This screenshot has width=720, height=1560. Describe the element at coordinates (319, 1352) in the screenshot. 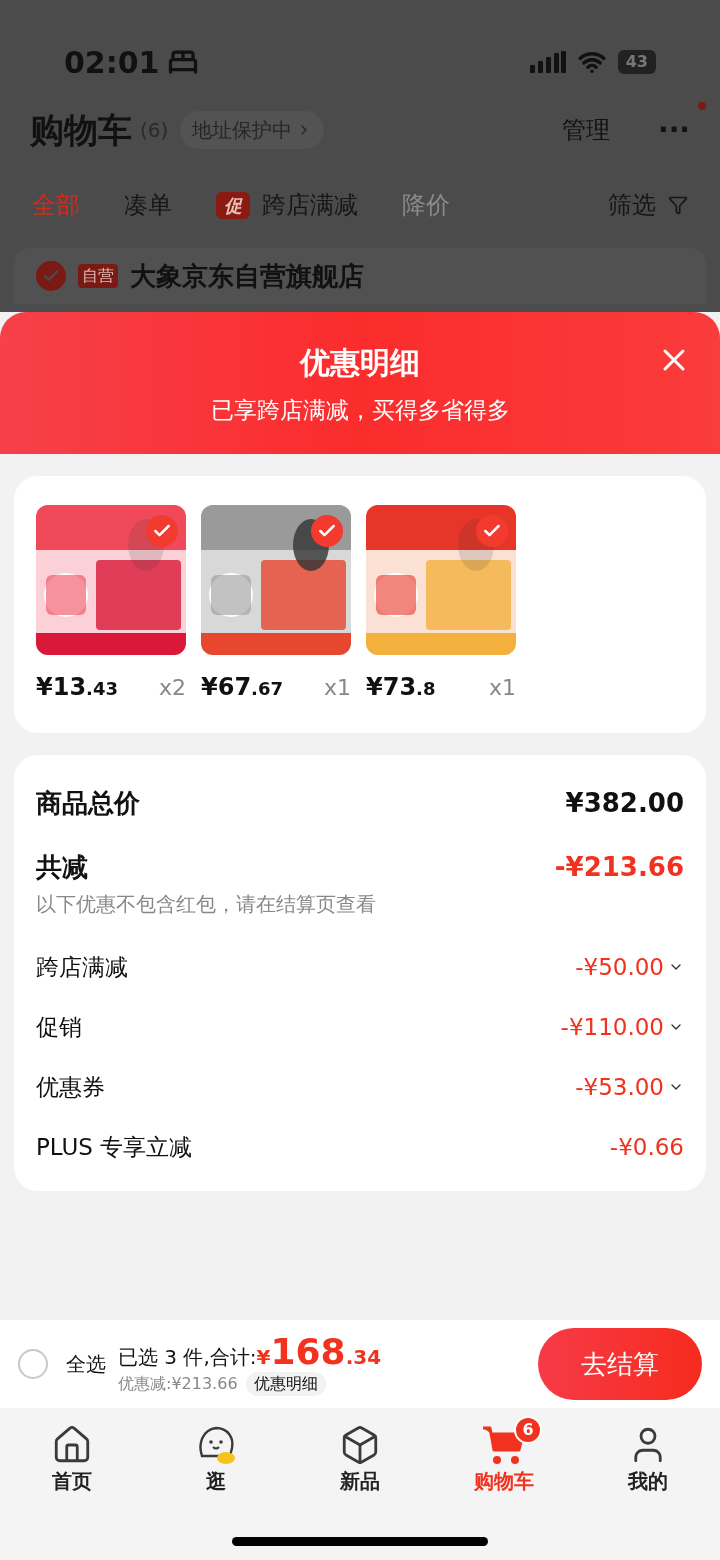

I see `total-price: ¥168.34` at that location.